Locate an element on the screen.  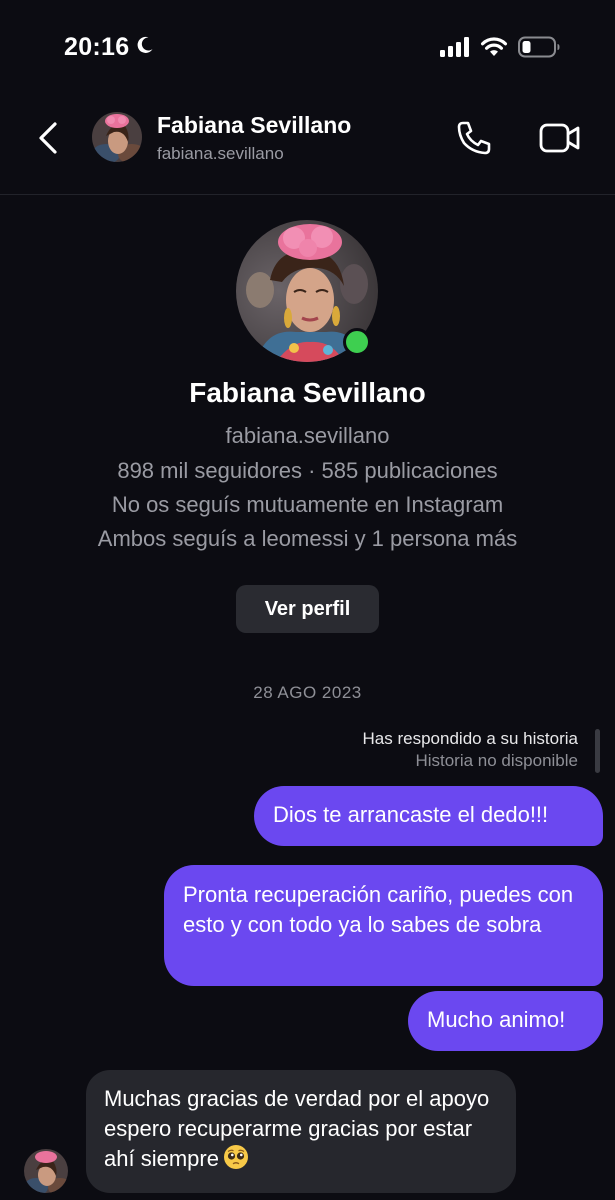
header-contact-username: fabiana.sevillano is located at coordinates (220, 153).